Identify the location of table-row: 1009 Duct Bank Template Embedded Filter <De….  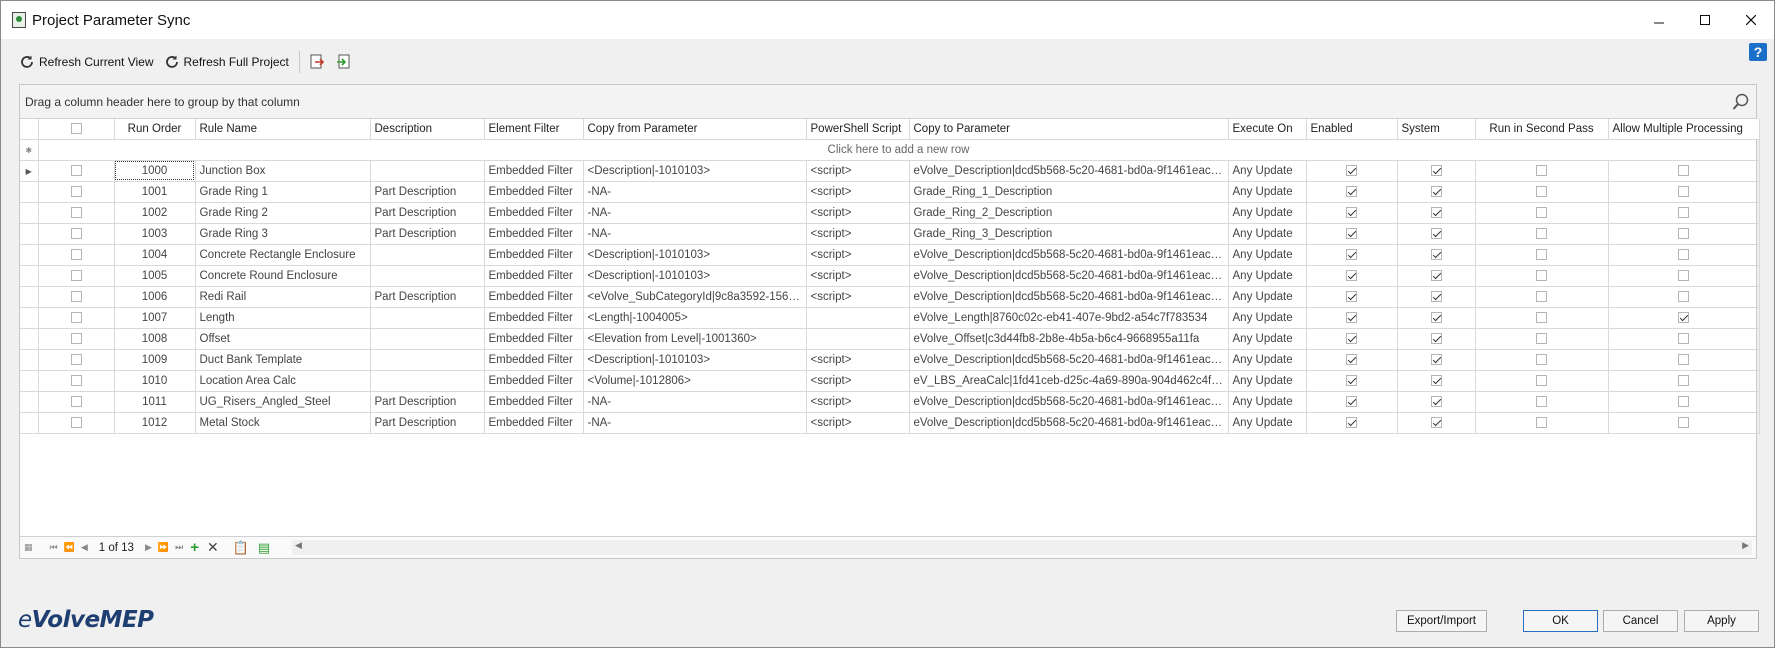
(890, 360).